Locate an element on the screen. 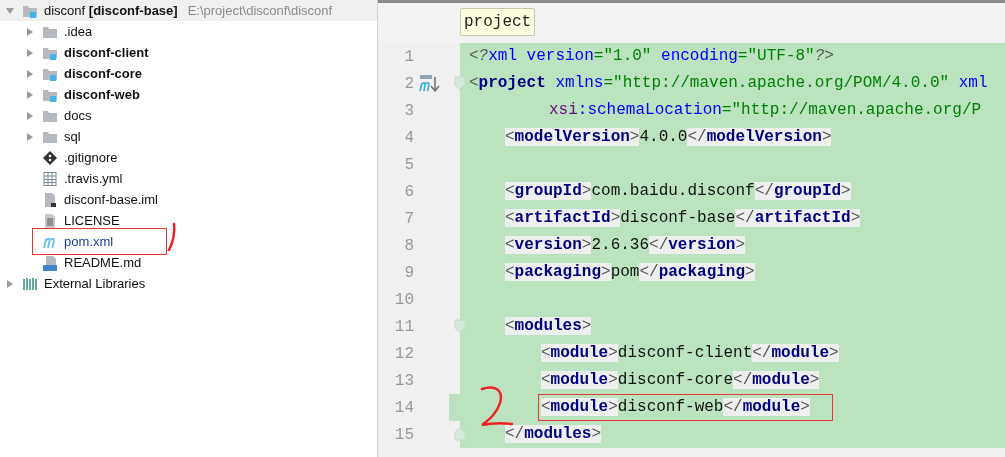 The width and height of the screenshot is (1005, 457). line-number: 11 is located at coordinates (403, 327).